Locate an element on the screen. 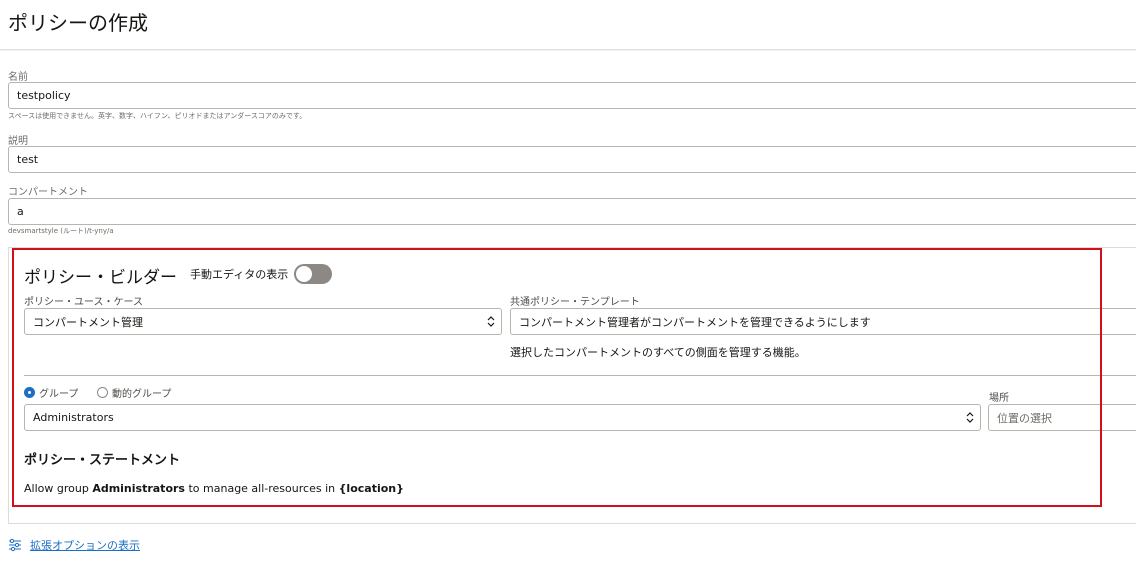  name-label: 名前 is located at coordinates (18, 77).